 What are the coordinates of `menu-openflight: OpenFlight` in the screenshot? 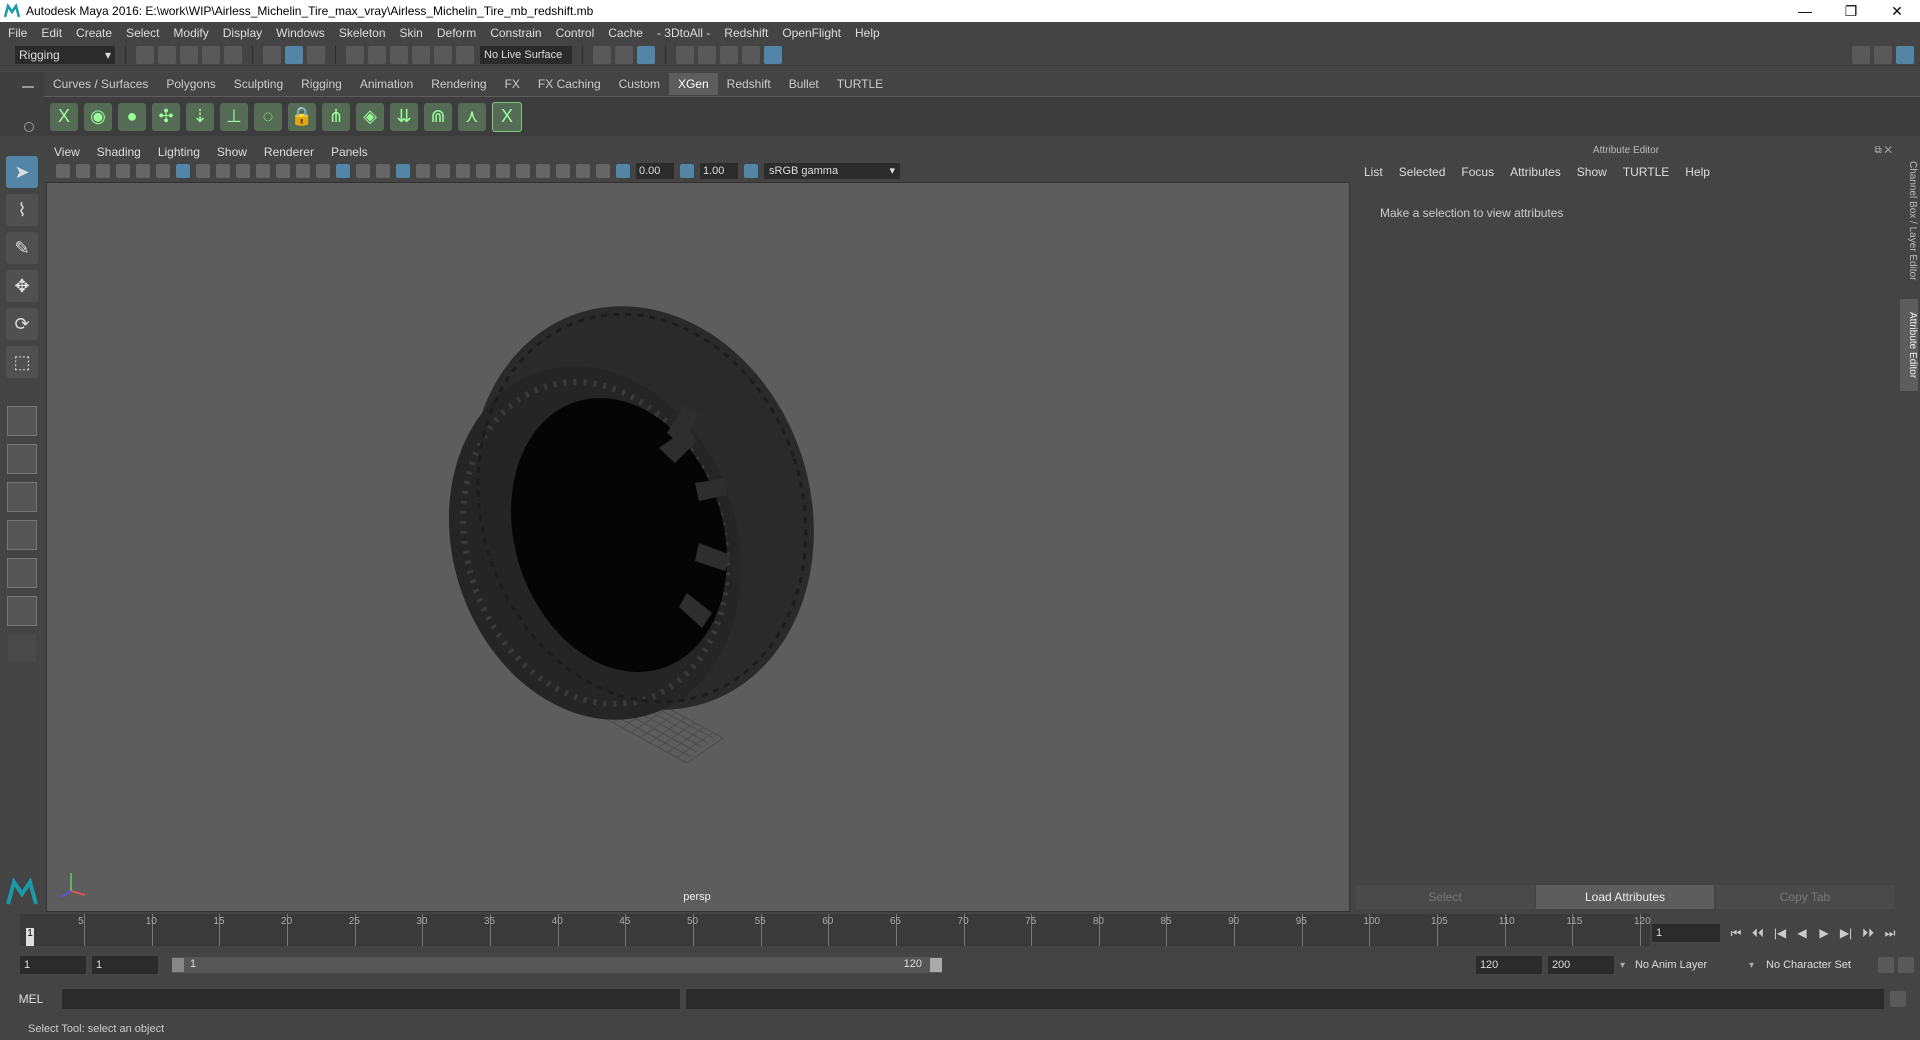 It's located at (811, 33).